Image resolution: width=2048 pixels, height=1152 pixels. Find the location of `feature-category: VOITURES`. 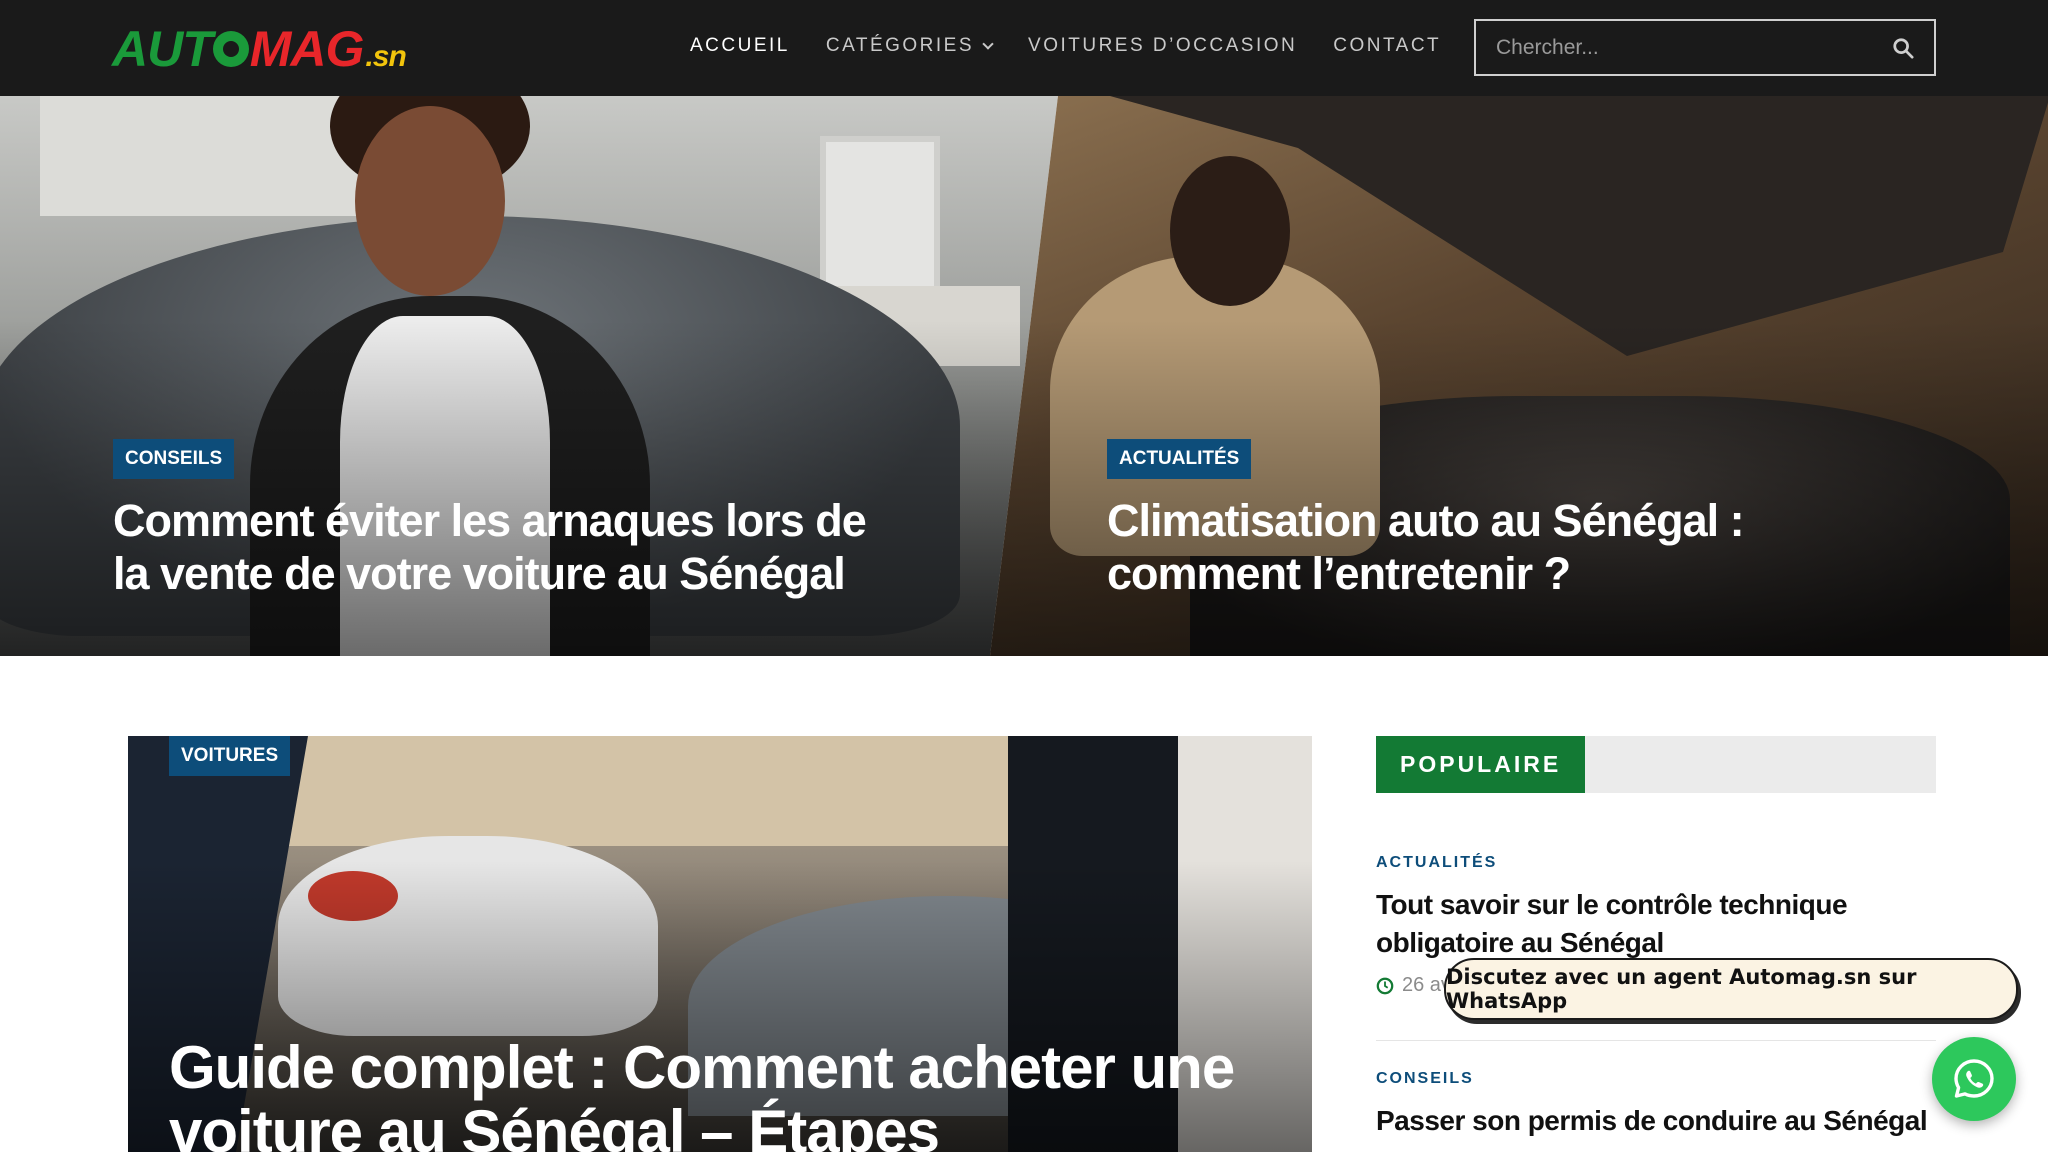

feature-category: VOITURES is located at coordinates (230, 756).